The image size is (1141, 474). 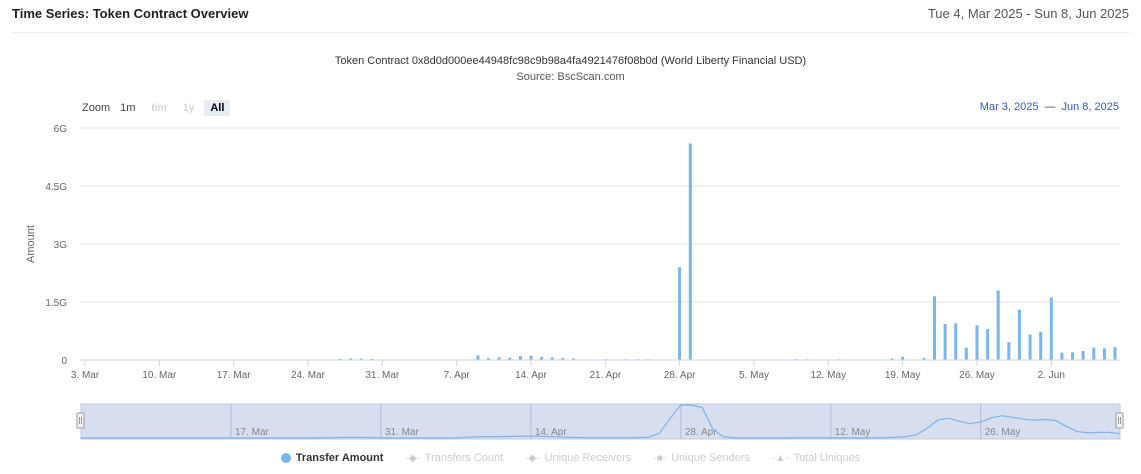 I want to click on x-tick-label: 2. Jun, so click(x=1051, y=375).